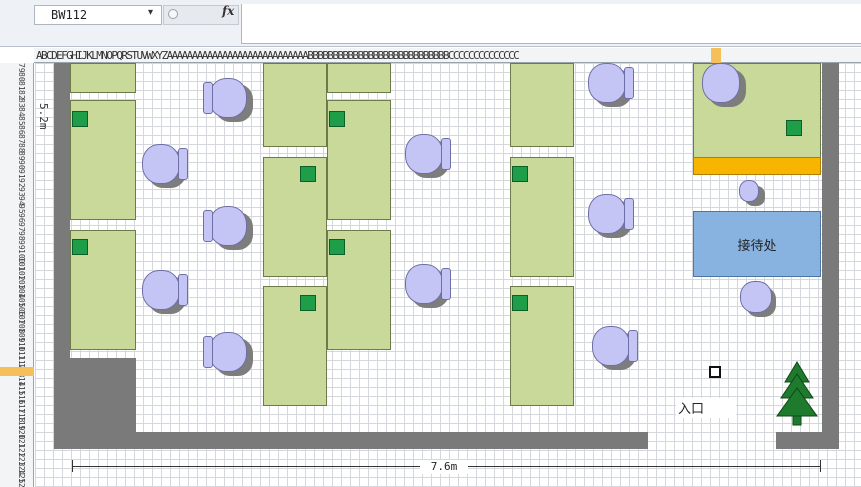  Describe the element at coordinates (98, 15) in the screenshot. I see `name-box: BW112` at that location.